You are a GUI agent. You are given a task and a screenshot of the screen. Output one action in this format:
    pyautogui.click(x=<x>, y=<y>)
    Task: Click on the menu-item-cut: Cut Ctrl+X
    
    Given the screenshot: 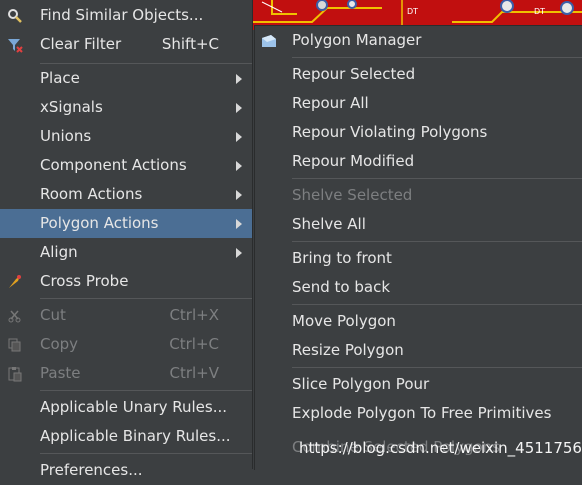 What is the action you would take?
    pyautogui.click(x=126, y=315)
    